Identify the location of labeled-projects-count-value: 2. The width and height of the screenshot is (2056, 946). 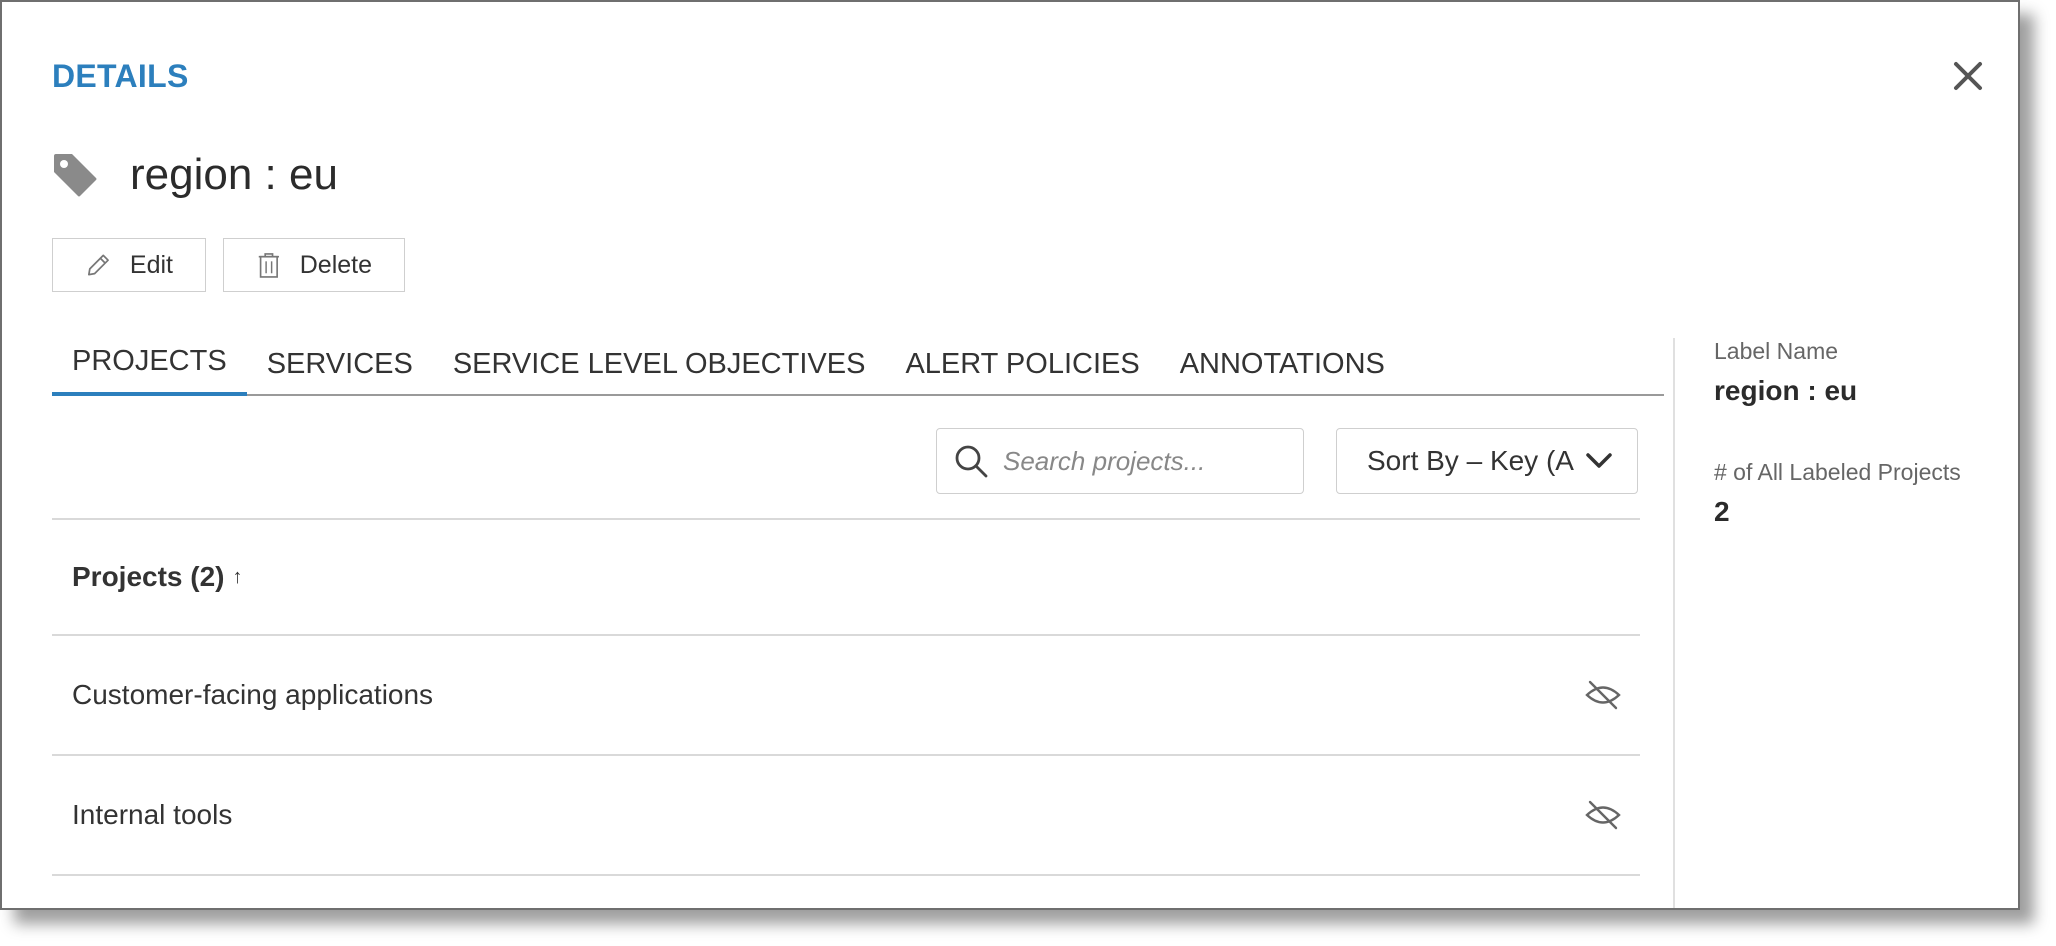
(1722, 511).